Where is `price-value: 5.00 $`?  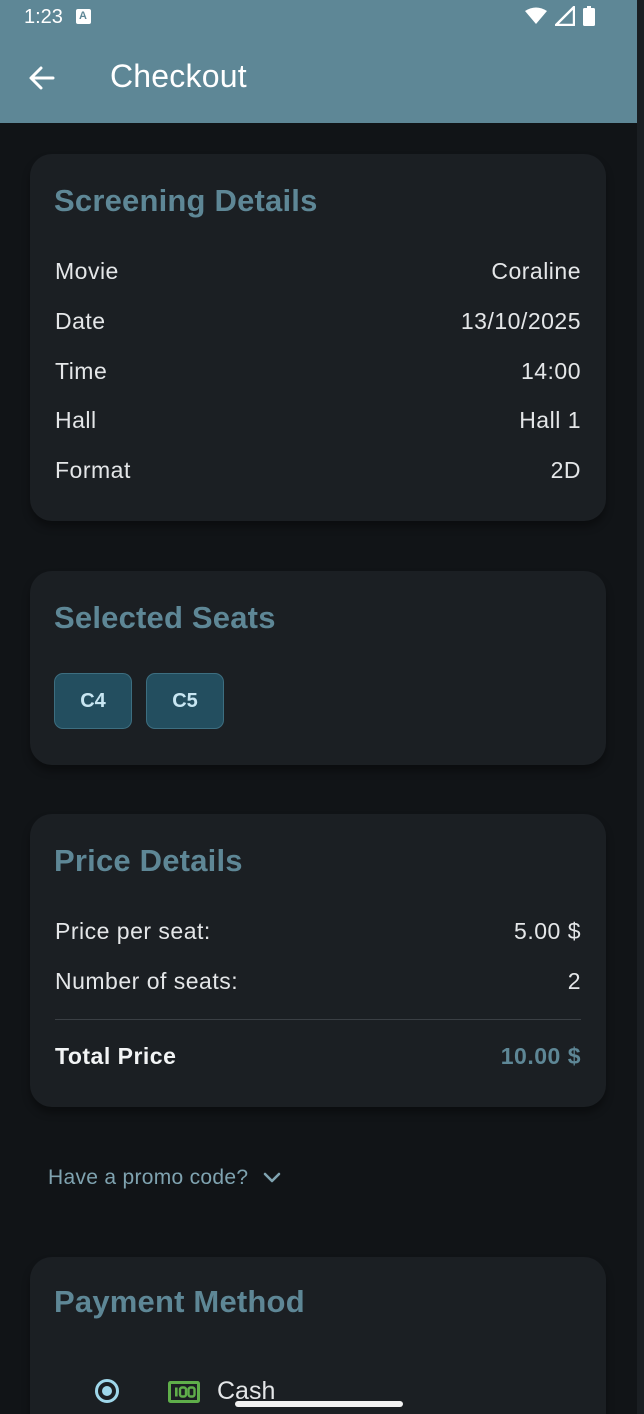 price-value: 5.00 $ is located at coordinates (547, 931).